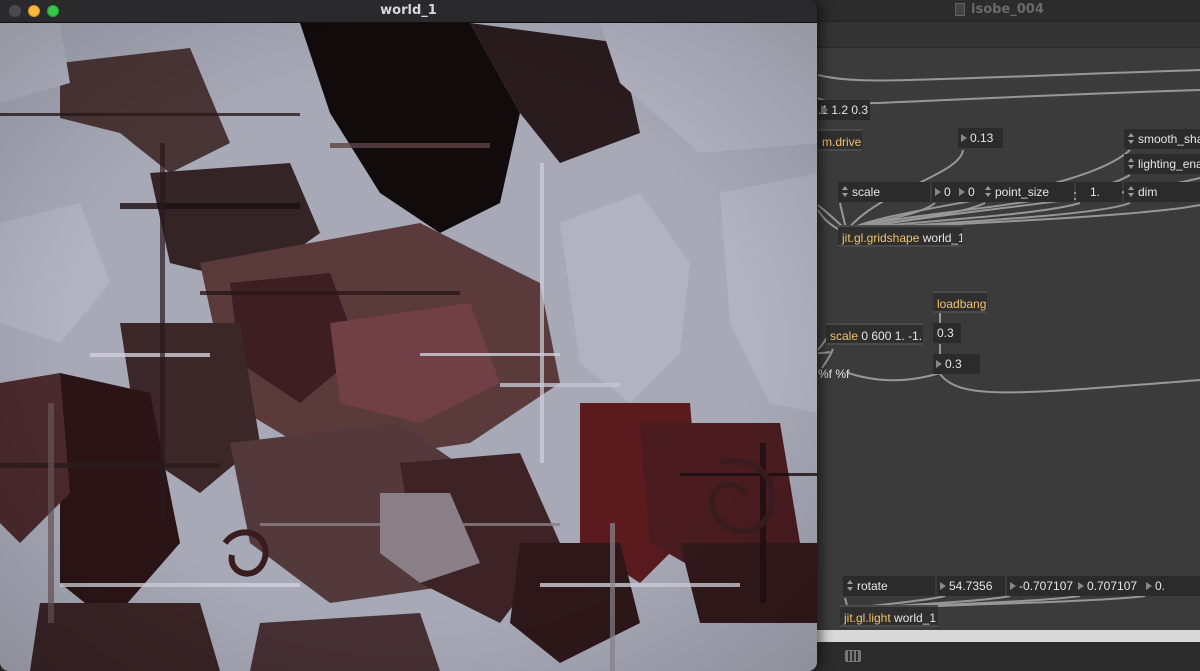 Image resolution: width=1200 pixels, height=671 pixels. I want to click on number-box-rotate-angle: 54.7356, so click(971, 586).